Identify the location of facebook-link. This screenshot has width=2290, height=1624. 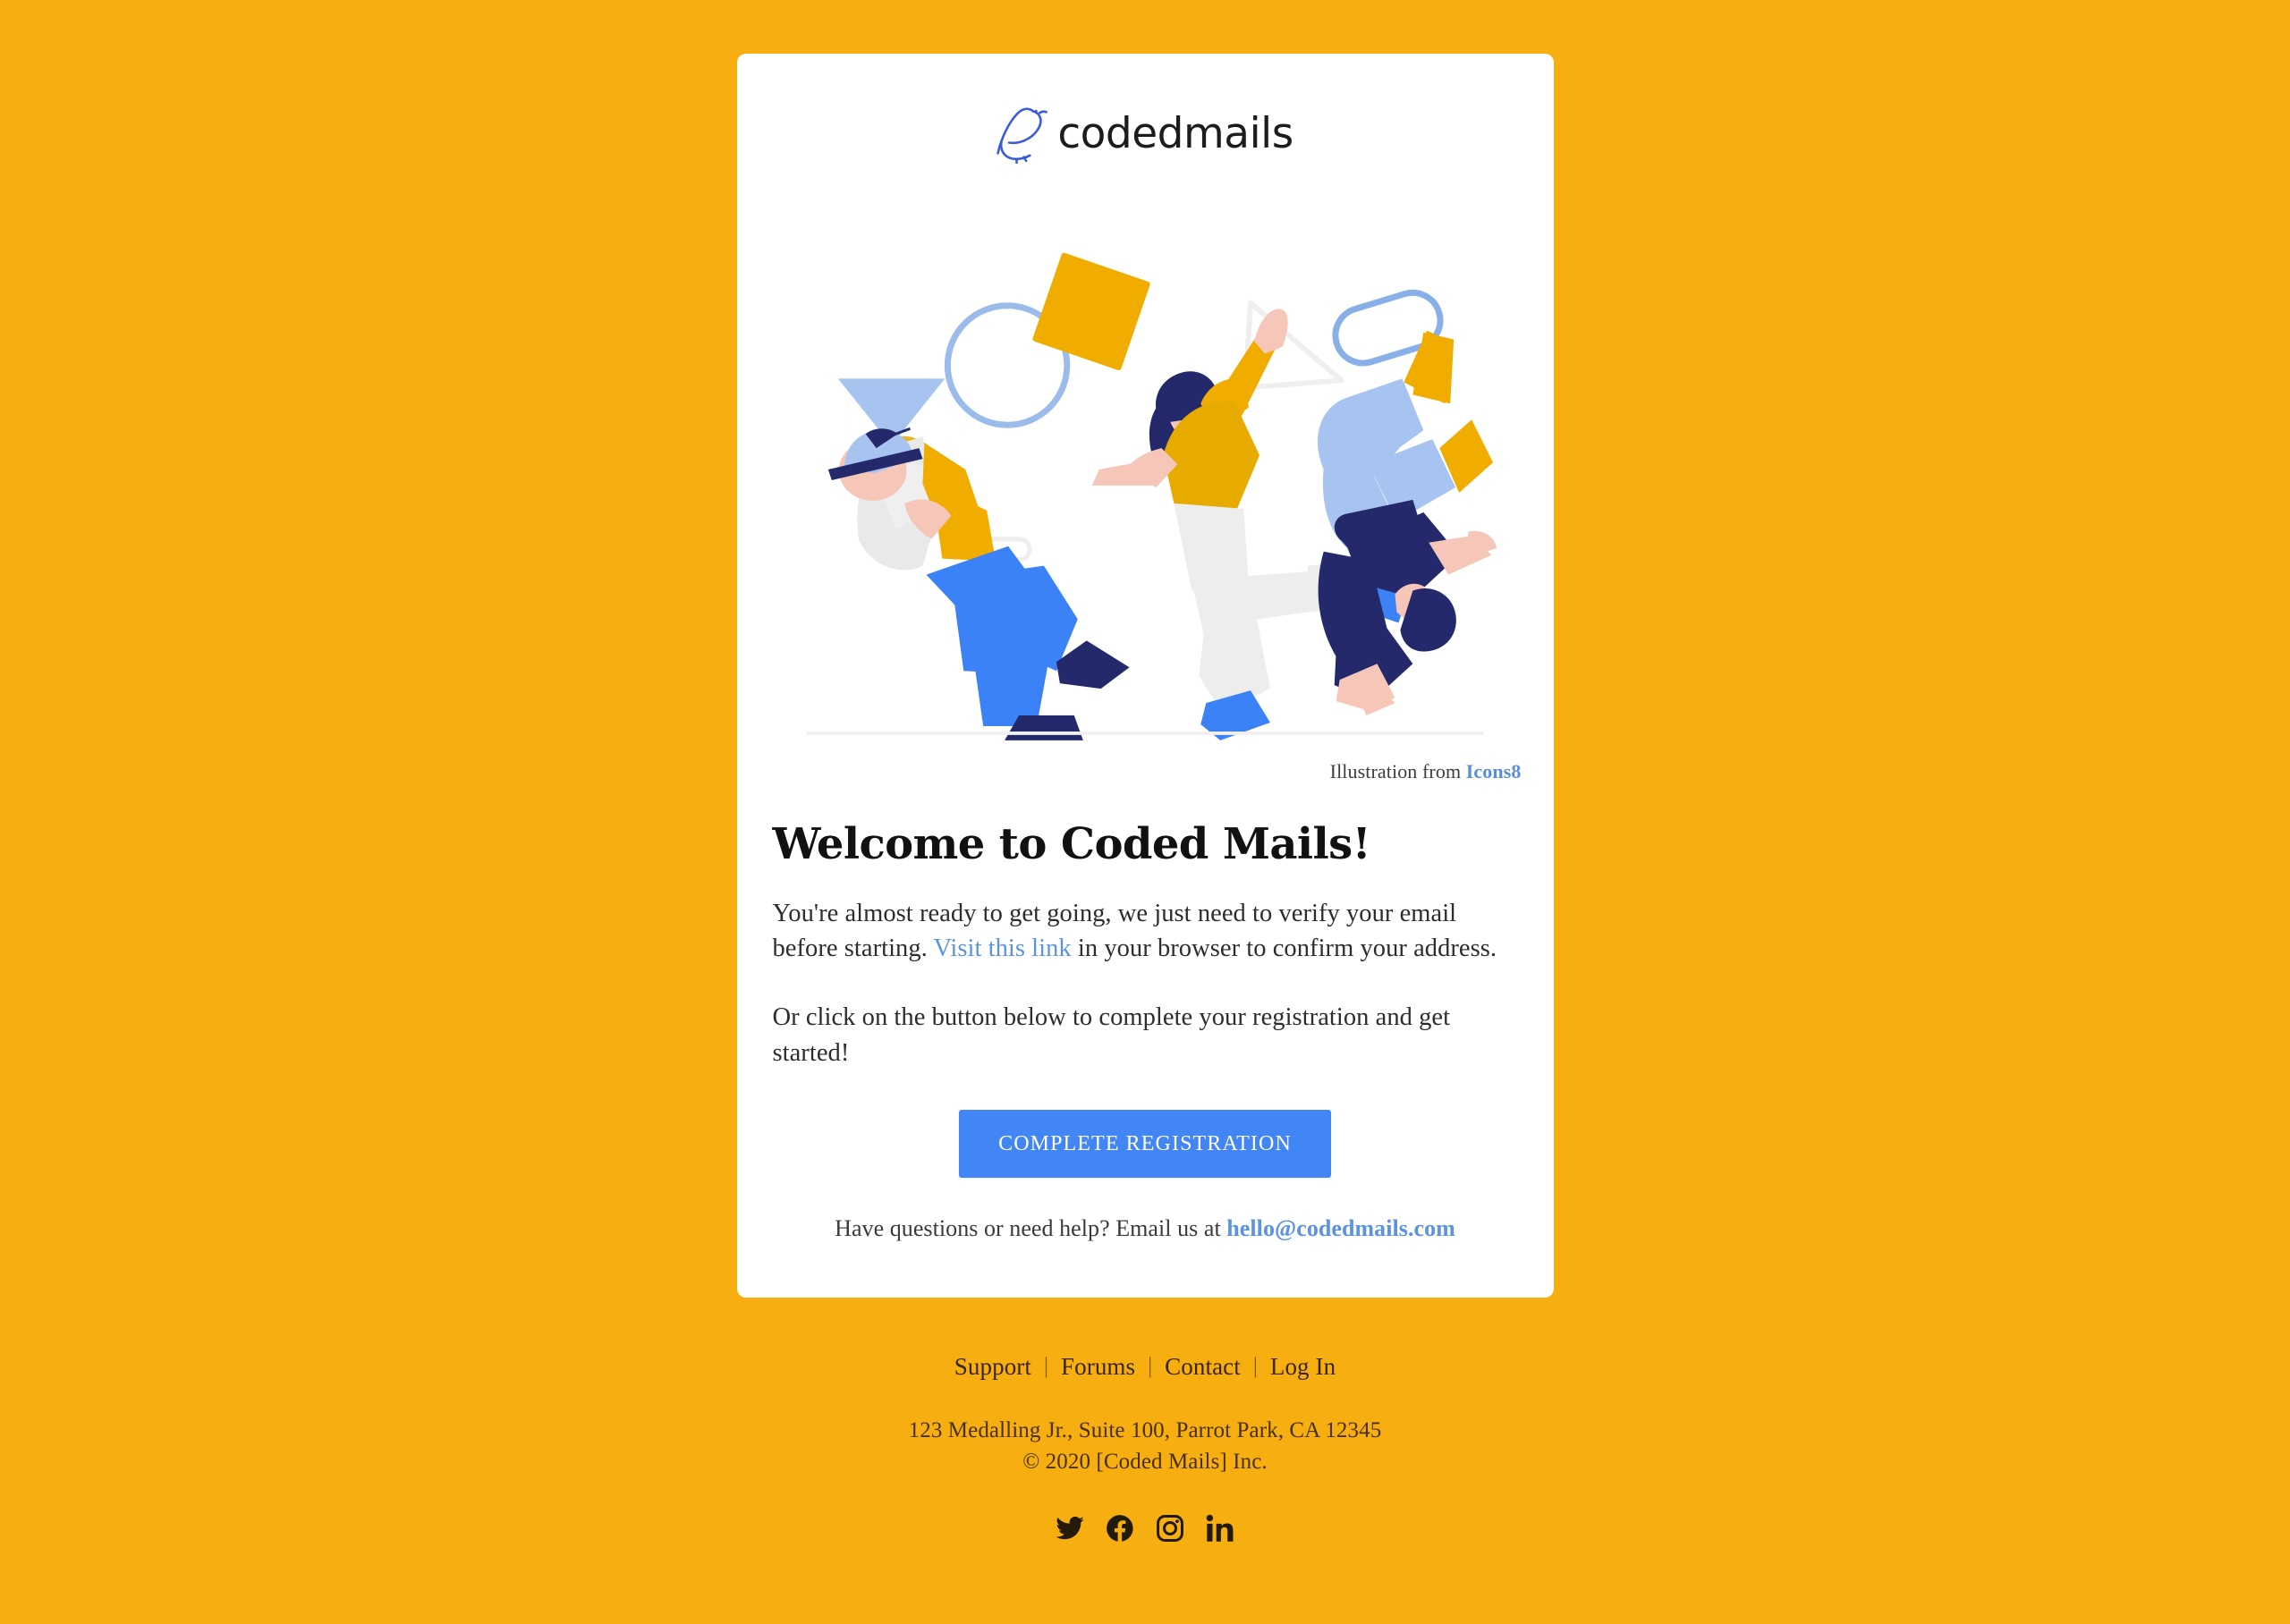
(1120, 1528).